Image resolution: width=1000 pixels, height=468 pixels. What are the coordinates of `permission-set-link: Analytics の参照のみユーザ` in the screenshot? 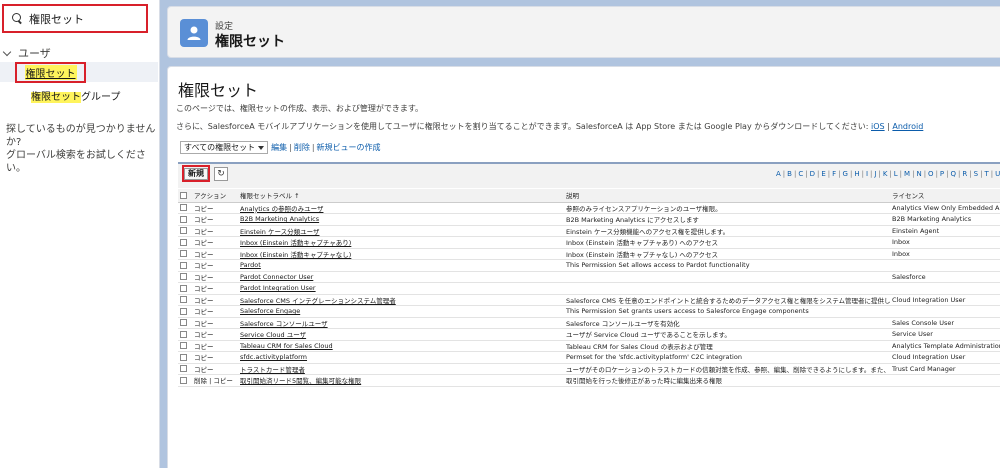 It's located at (281, 209).